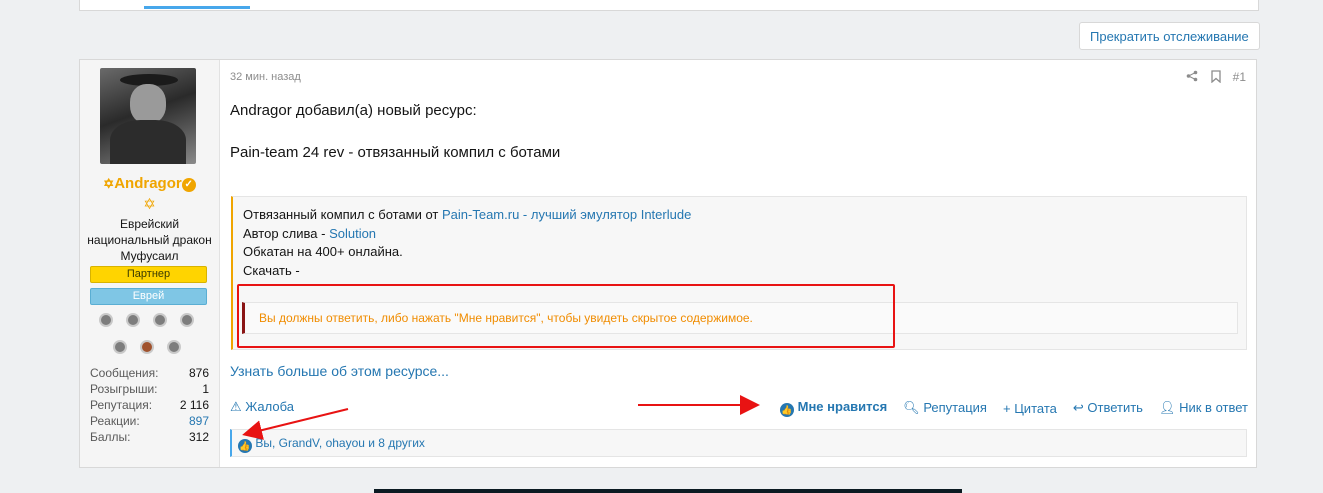 This screenshot has width=1323, height=493. I want to click on plus-icon: +, so click(1006, 408).